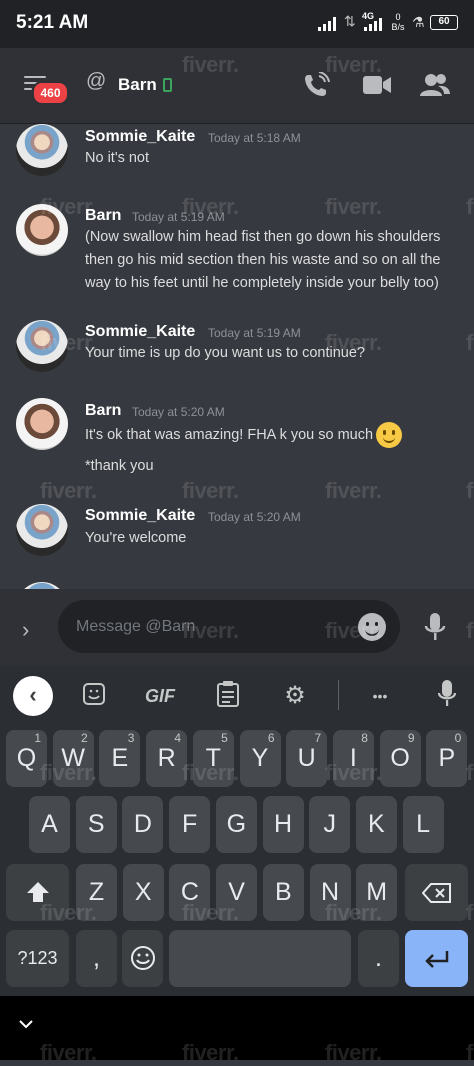  Describe the element at coordinates (295, 696) in the screenshot. I see `settings-gear-icon: ⚙` at that location.